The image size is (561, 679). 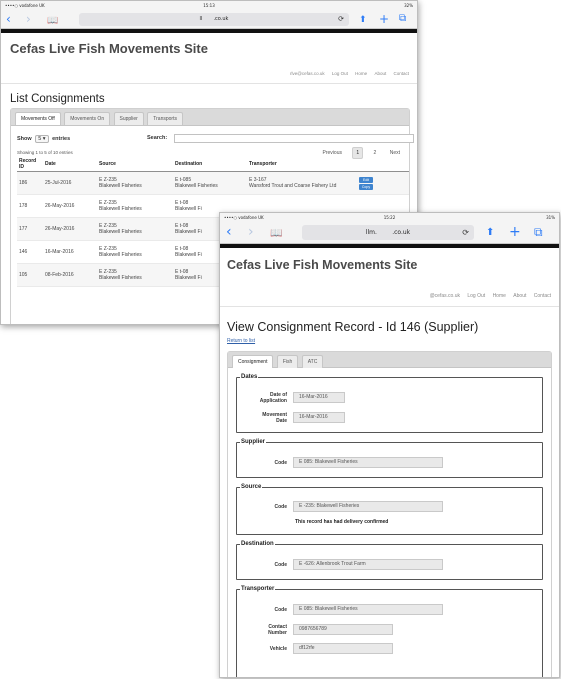 I want to click on source-code-label: Code, so click(x=281, y=507).